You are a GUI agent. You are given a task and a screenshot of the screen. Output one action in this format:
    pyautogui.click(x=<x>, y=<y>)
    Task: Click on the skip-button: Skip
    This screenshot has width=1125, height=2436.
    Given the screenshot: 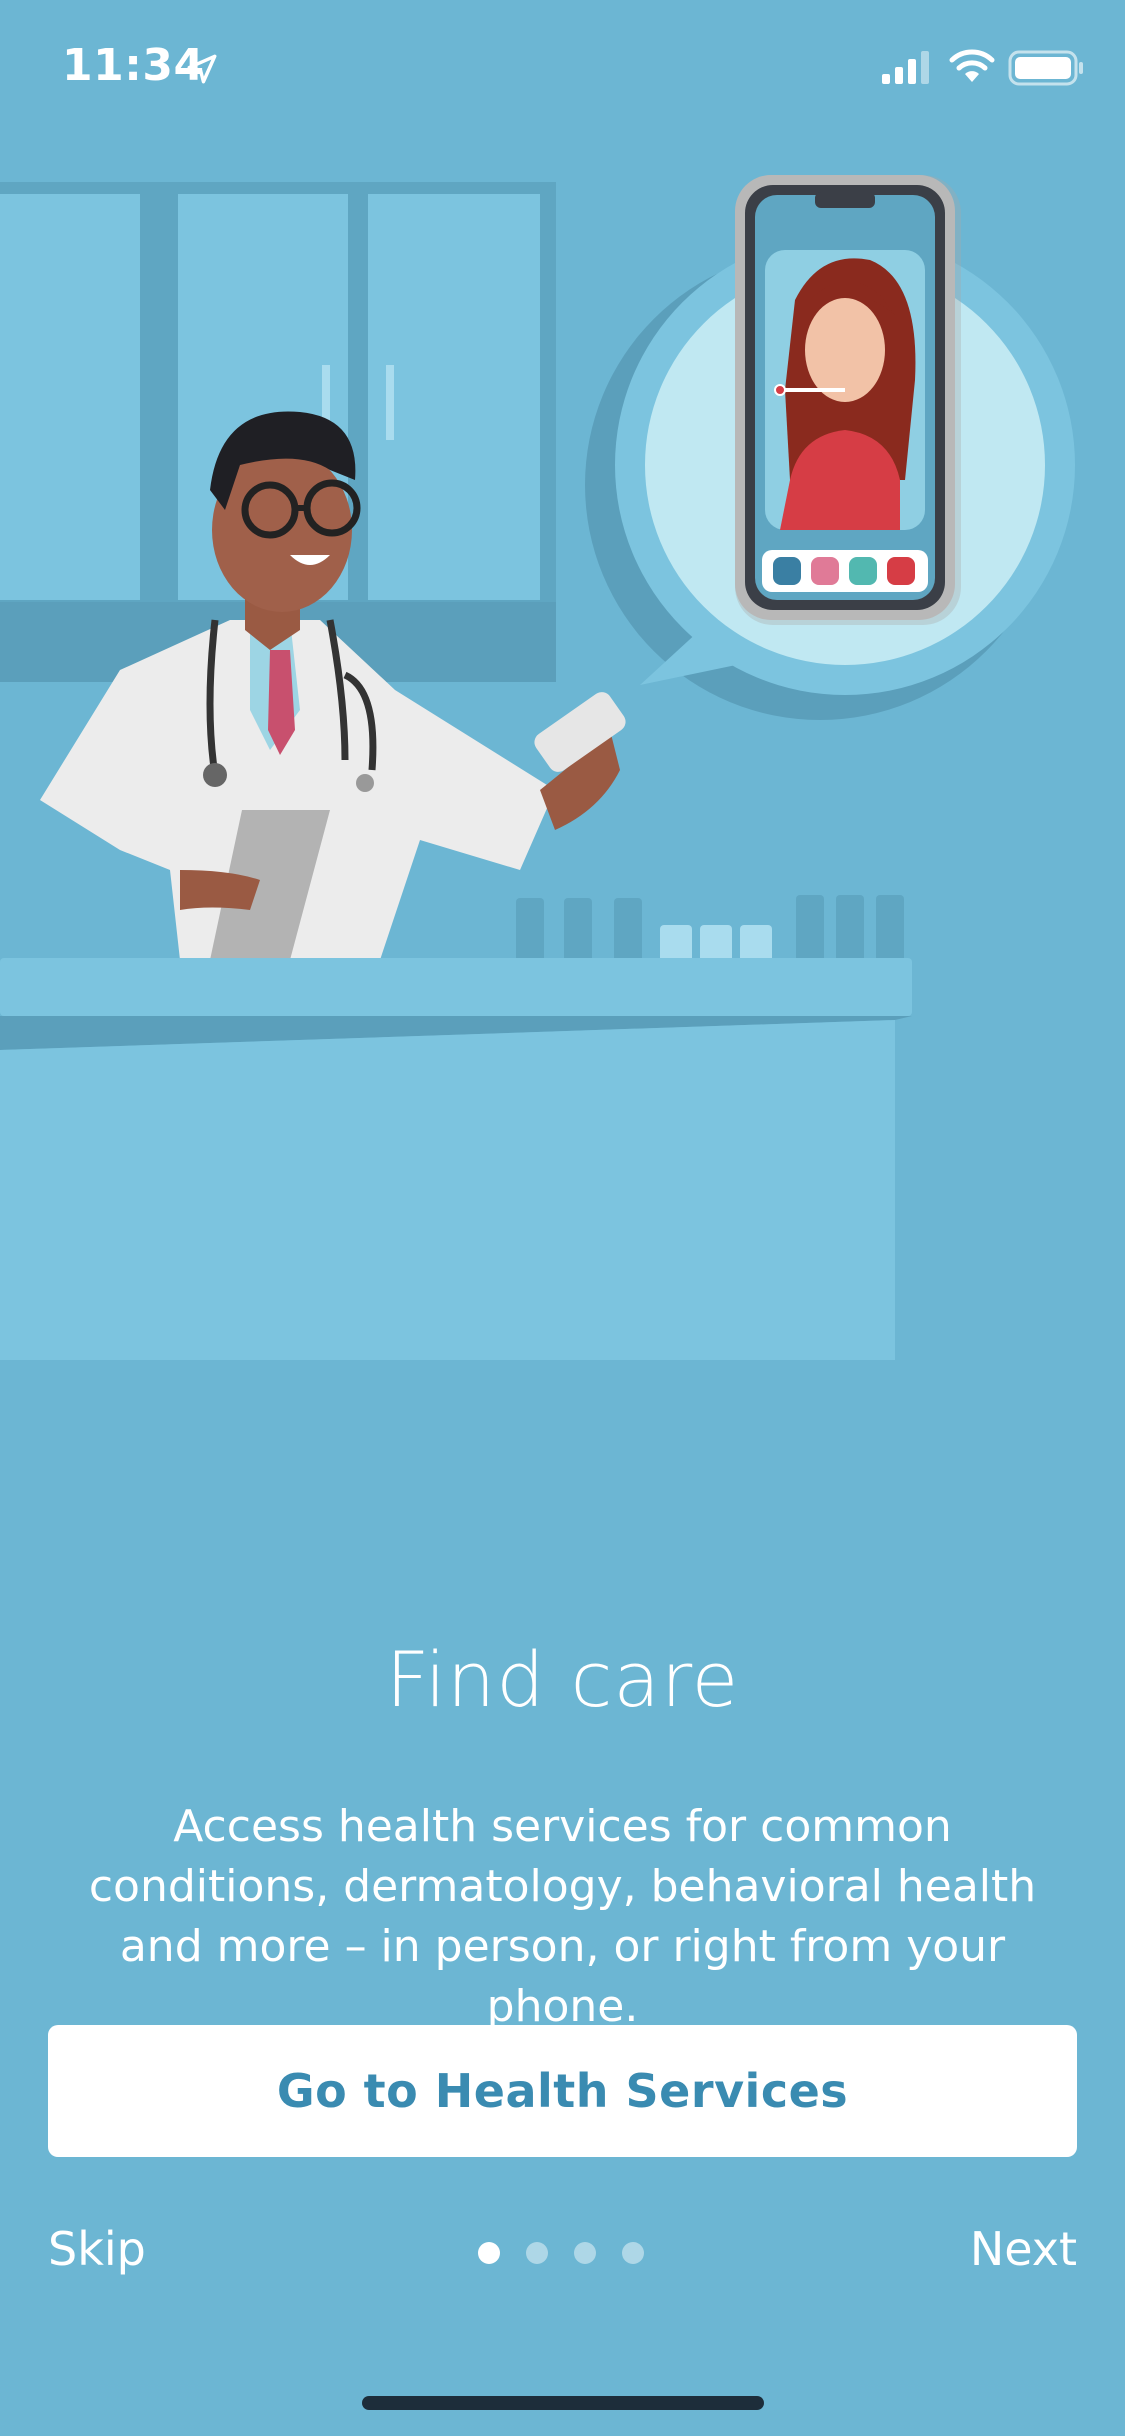 What is the action you would take?
    pyautogui.click(x=97, y=2249)
    